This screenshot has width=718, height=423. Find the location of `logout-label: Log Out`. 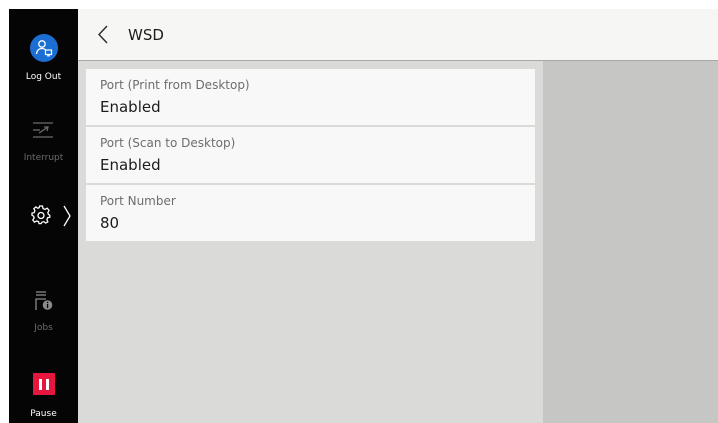

logout-label: Log Out is located at coordinates (43, 77).